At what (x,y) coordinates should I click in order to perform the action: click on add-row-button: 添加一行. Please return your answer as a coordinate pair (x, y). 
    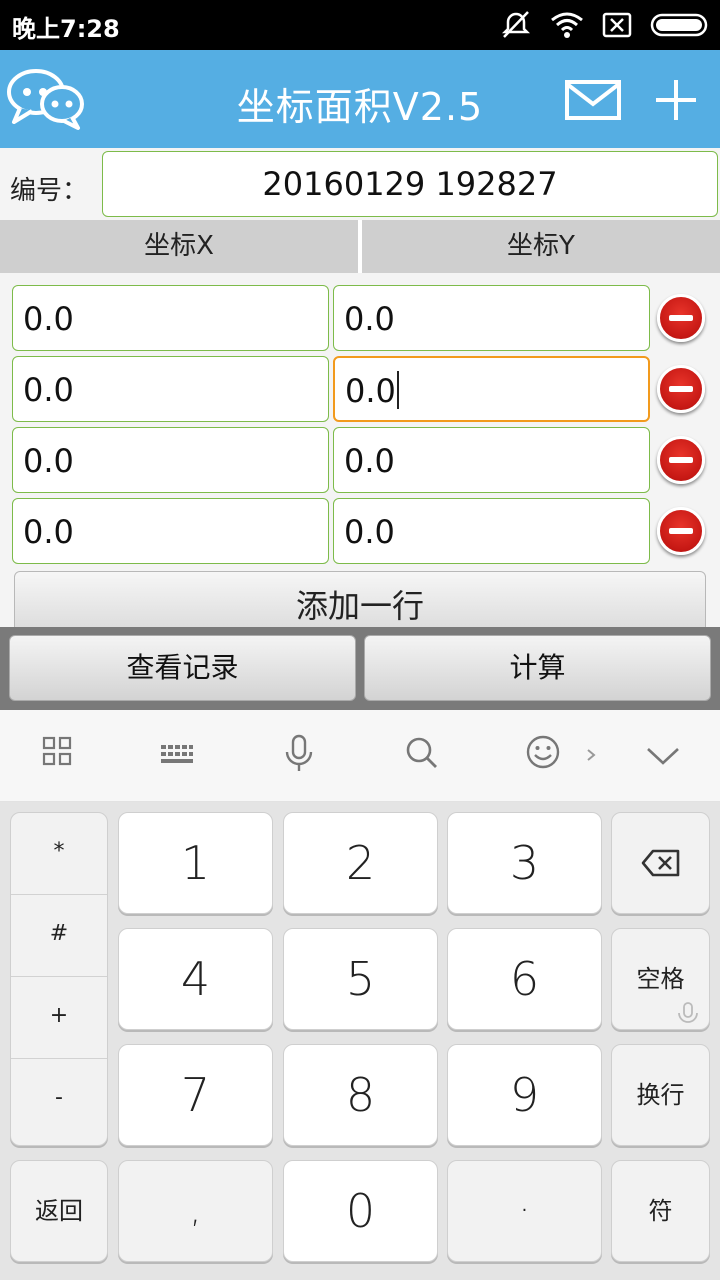
    Looking at the image, I should click on (360, 599).